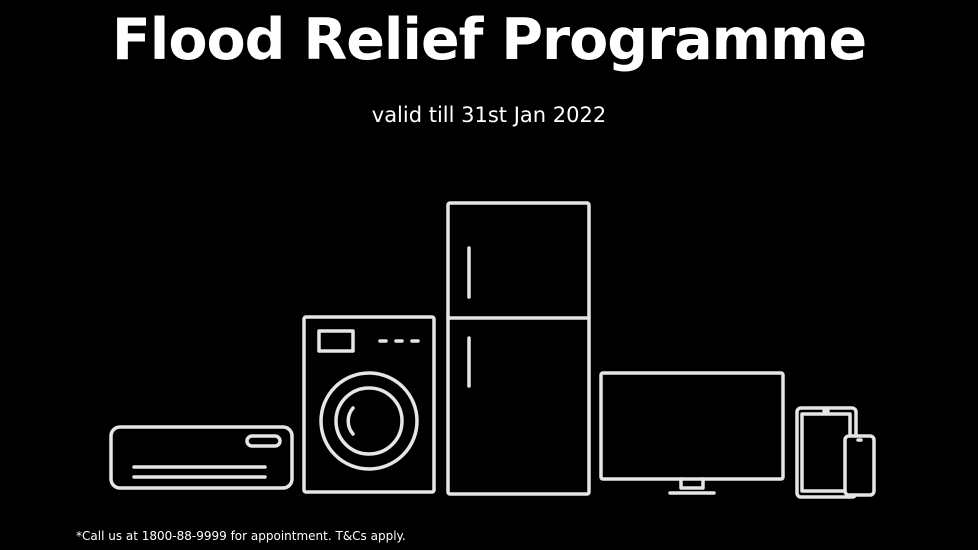  I want to click on page-title: Flood Relief Programme, so click(489, 40).